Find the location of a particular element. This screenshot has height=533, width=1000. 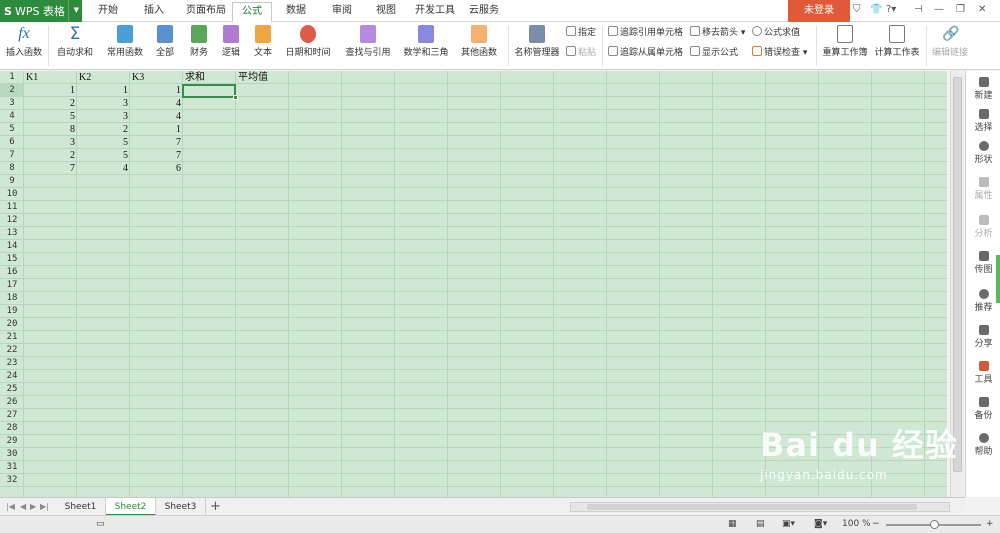

lookup-functions-button: 查找与引用 is located at coordinates (368, 46).